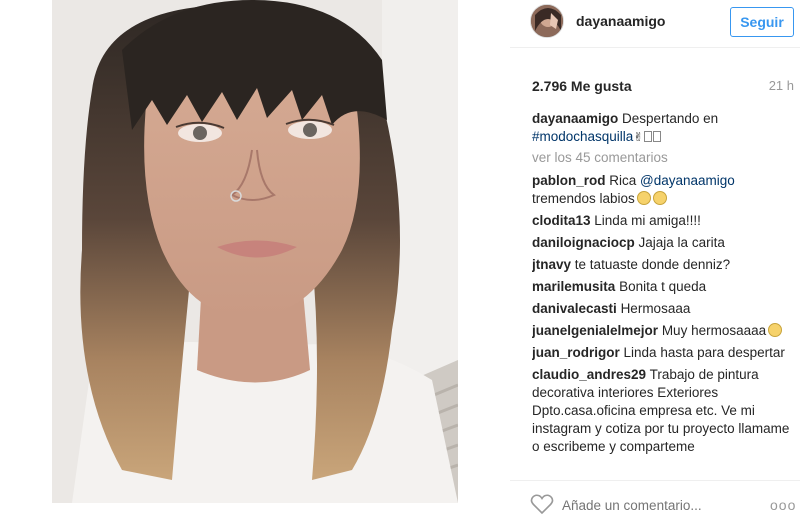  Describe the element at coordinates (663, 87) in the screenshot. I see `likes-row: 2.796 Me gusta 21 h` at that location.